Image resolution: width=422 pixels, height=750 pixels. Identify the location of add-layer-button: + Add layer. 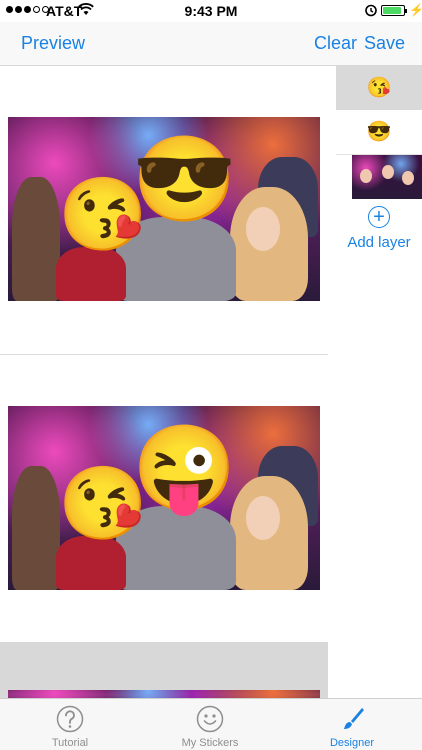
(379, 228).